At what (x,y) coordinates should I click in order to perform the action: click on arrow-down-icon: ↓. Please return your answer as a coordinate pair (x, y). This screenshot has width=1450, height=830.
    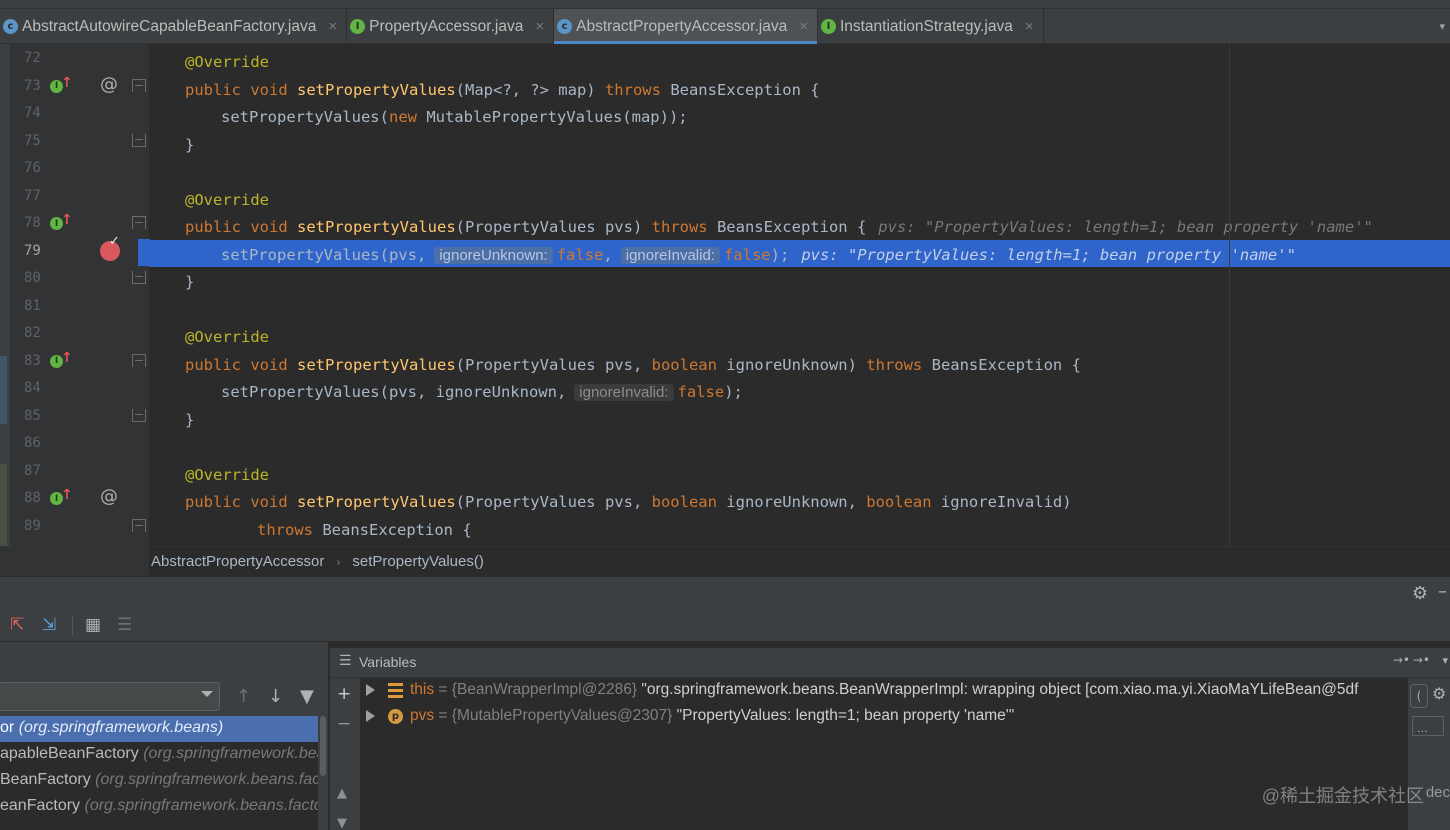
    Looking at the image, I should click on (275, 696).